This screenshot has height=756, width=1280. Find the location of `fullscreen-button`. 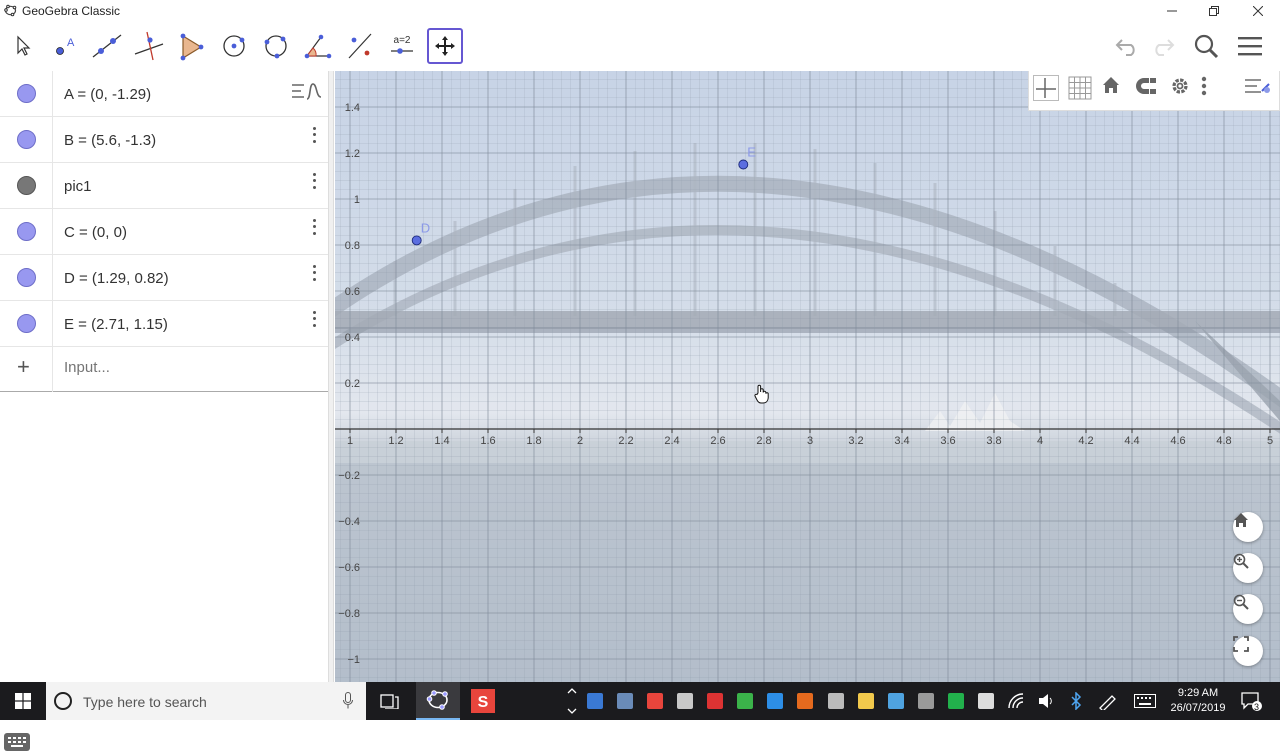

fullscreen-button is located at coordinates (1248, 651).